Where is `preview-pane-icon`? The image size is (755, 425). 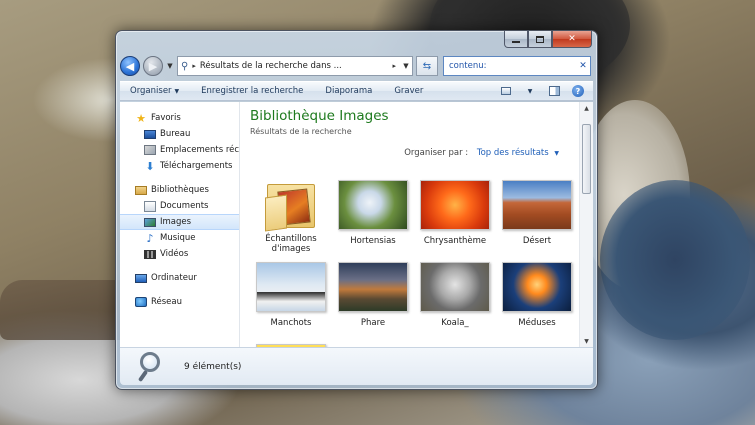 preview-pane-icon is located at coordinates (554, 91).